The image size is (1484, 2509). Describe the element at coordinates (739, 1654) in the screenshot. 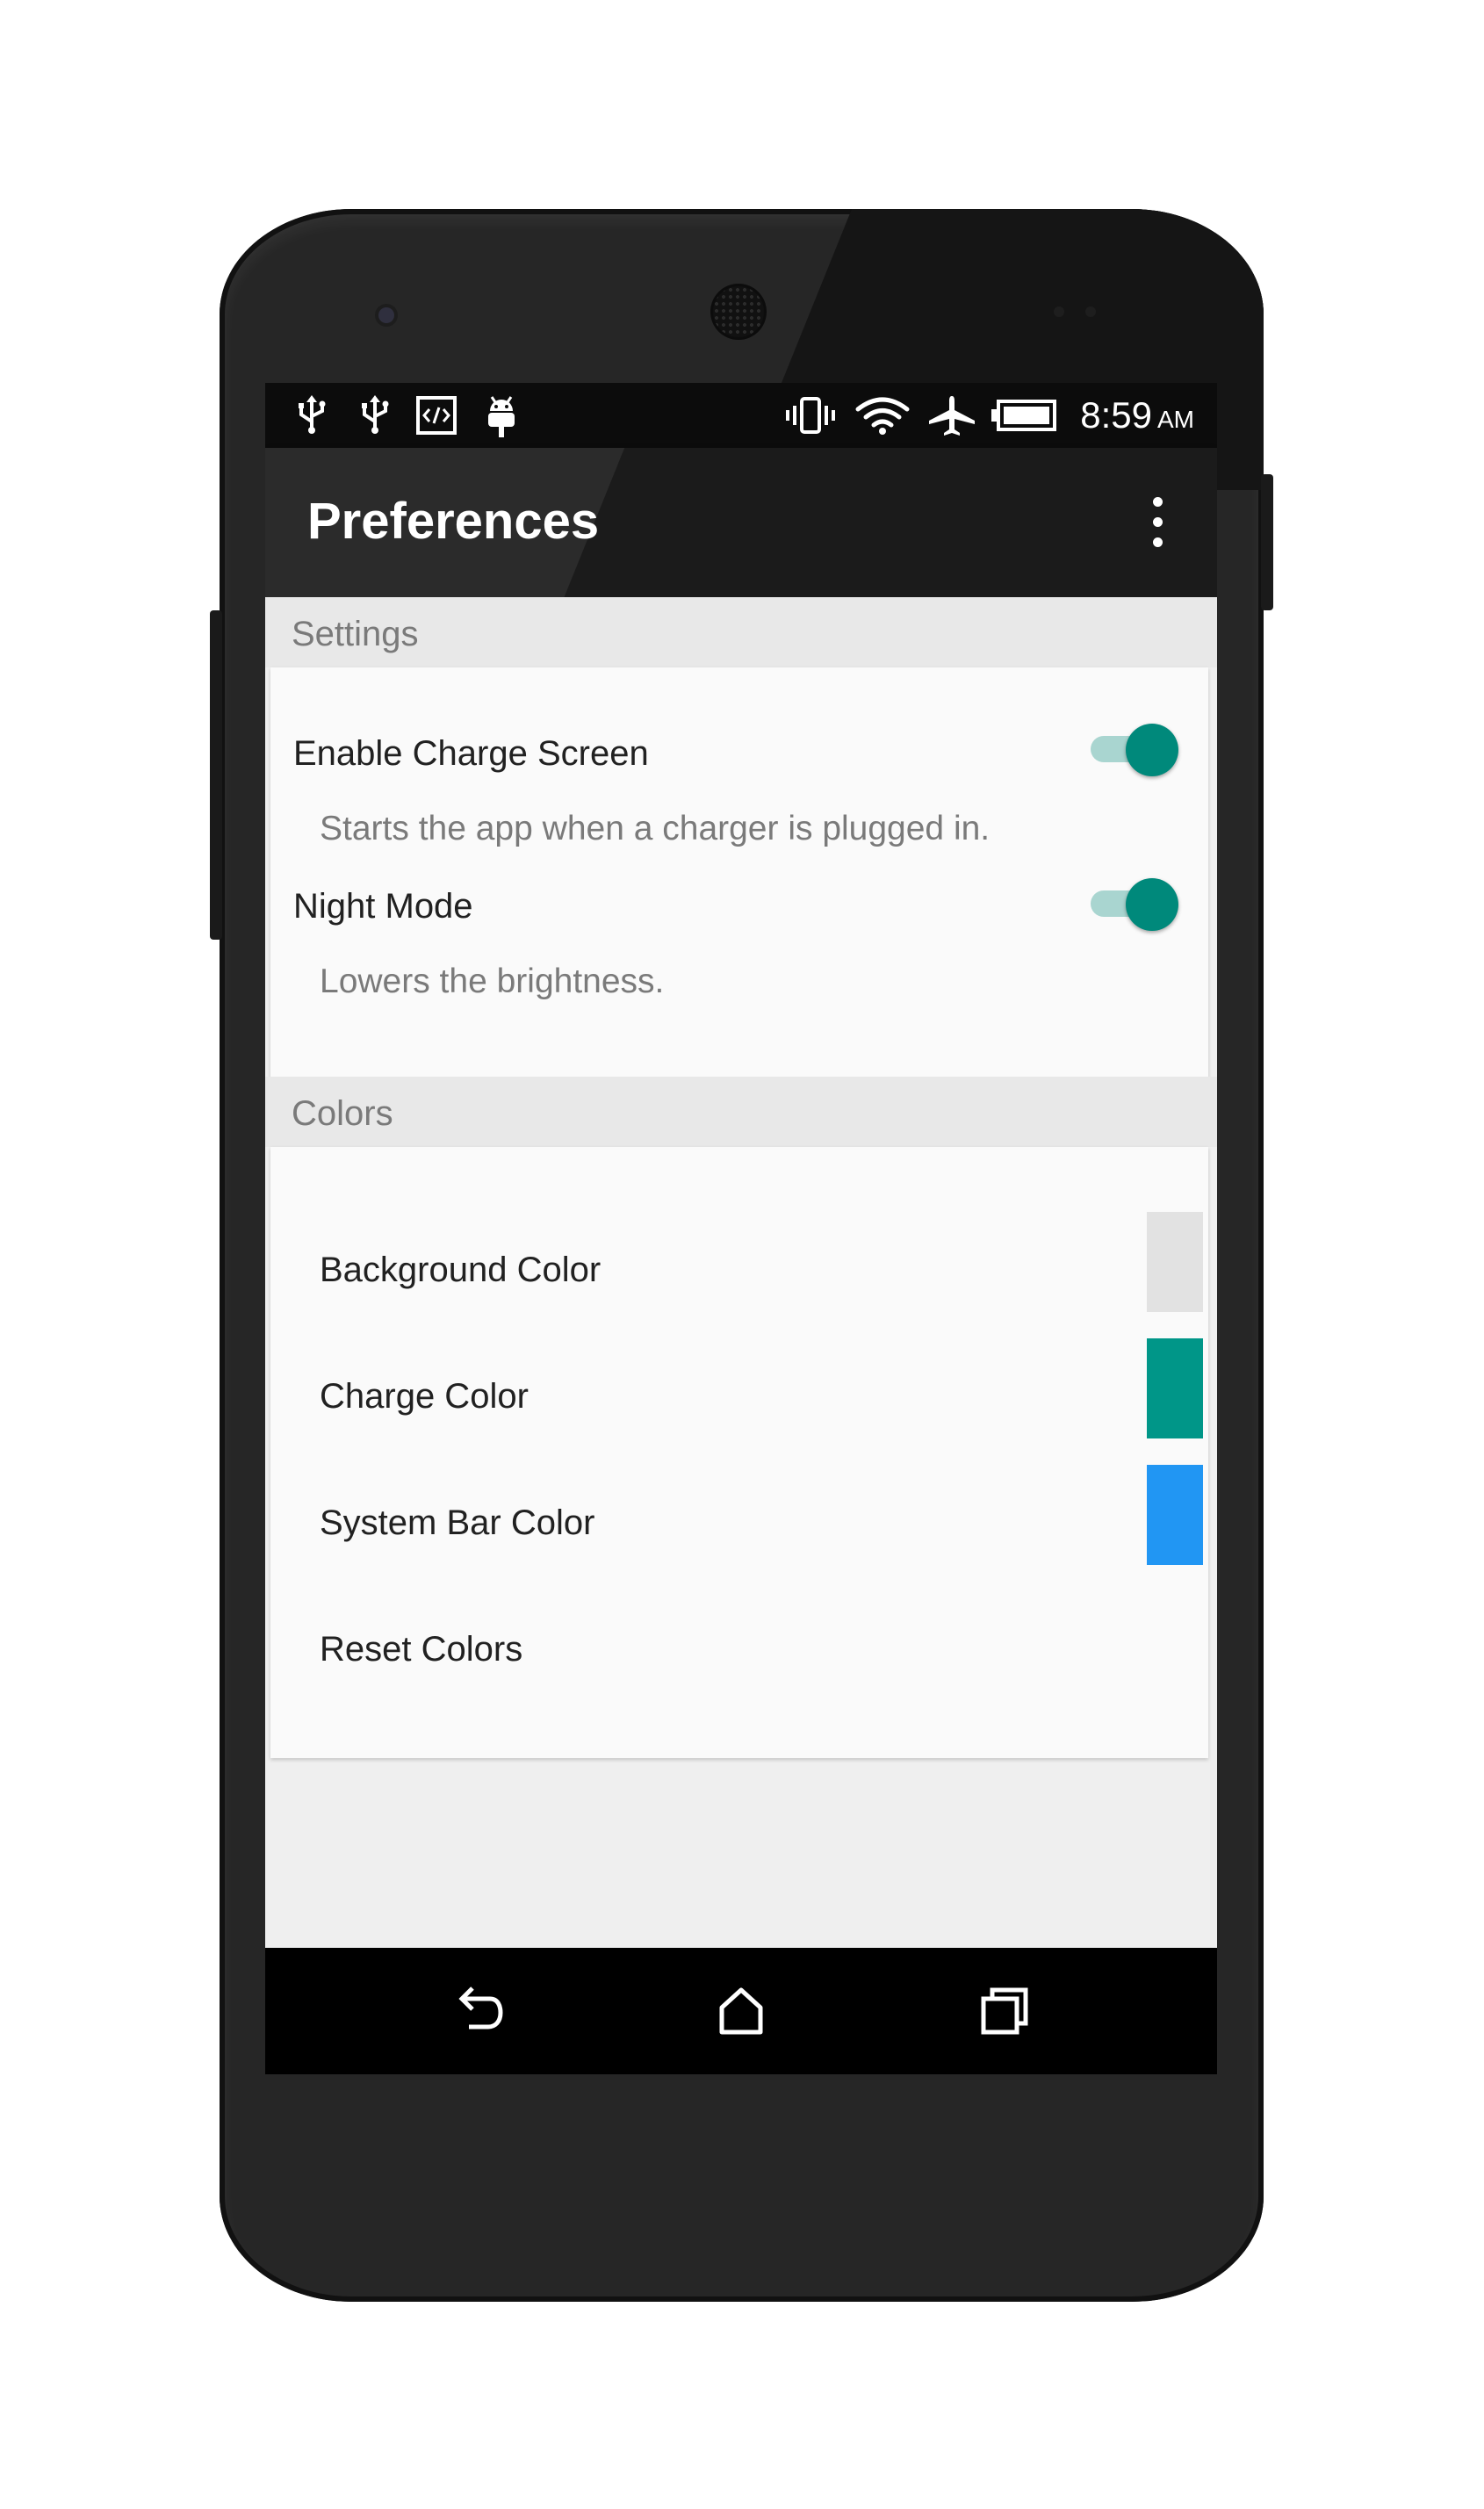

I see `pref-reset-colors: Reset Colors` at that location.